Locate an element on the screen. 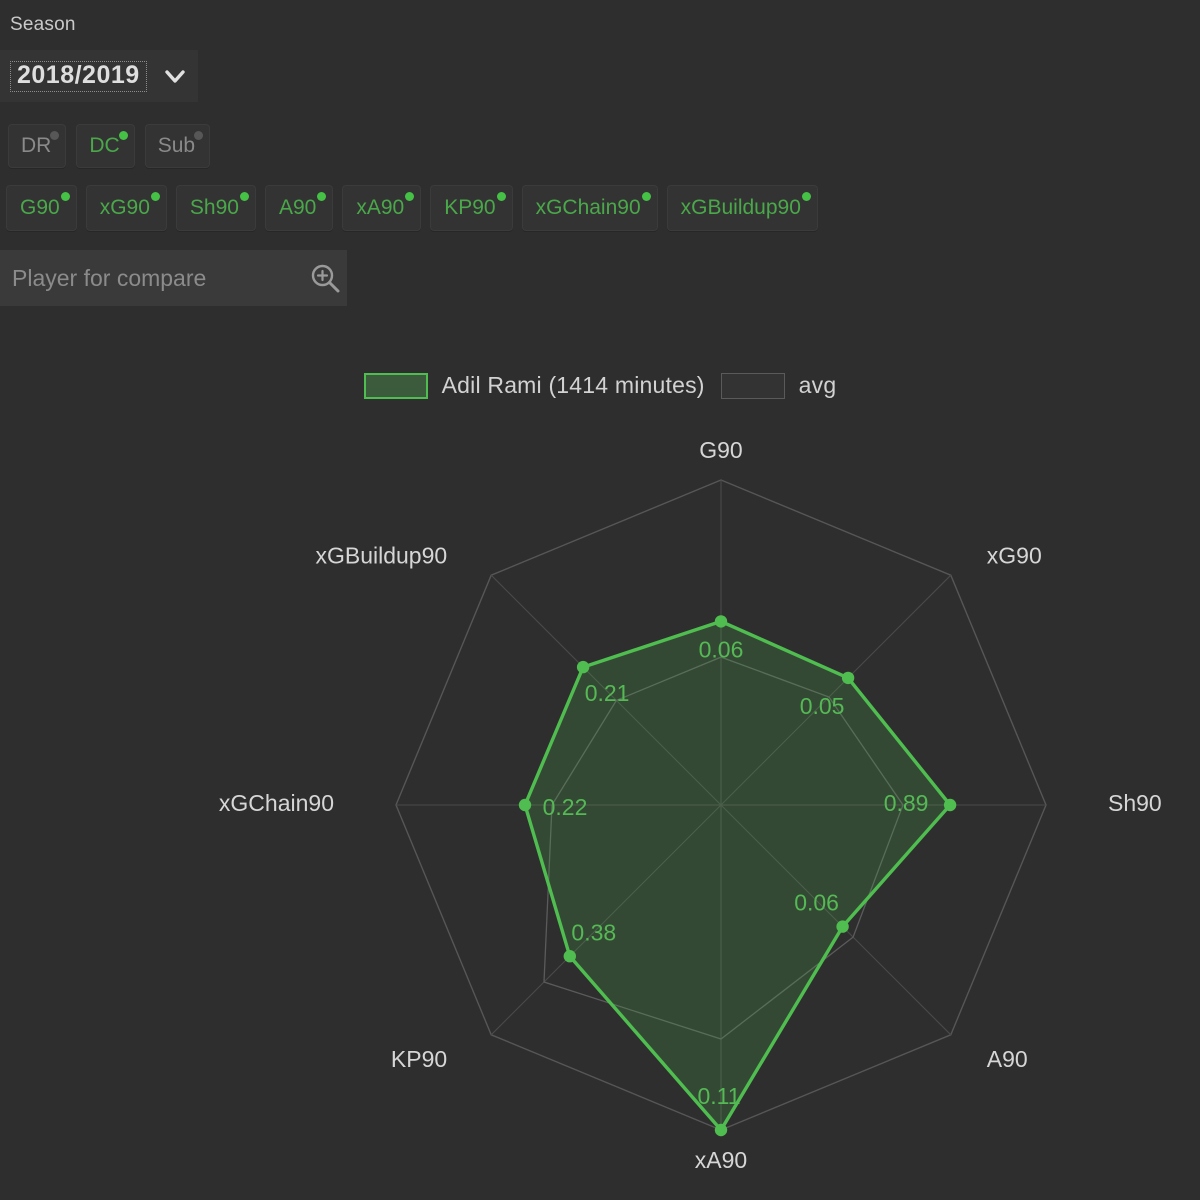 The height and width of the screenshot is (1200, 1200). metric-chip-xgchain90: xGChain90 is located at coordinates (589, 208).